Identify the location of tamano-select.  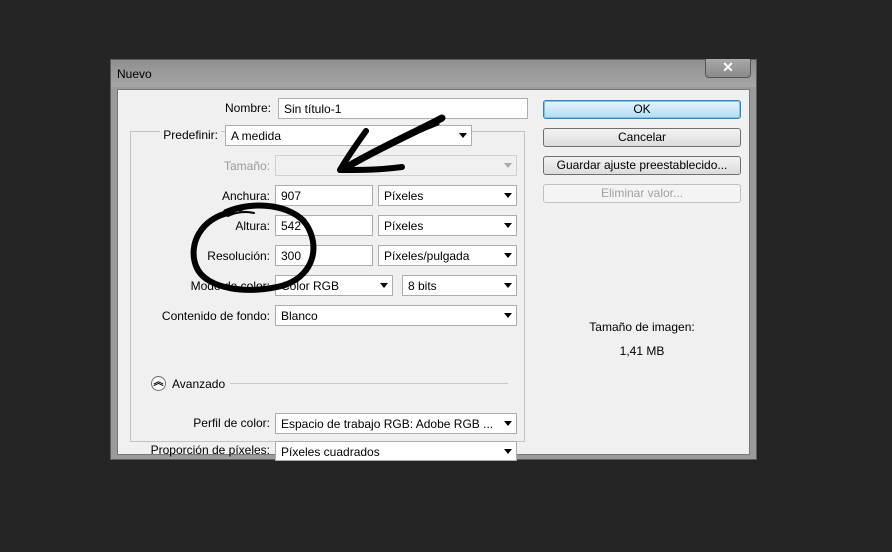
(396, 165).